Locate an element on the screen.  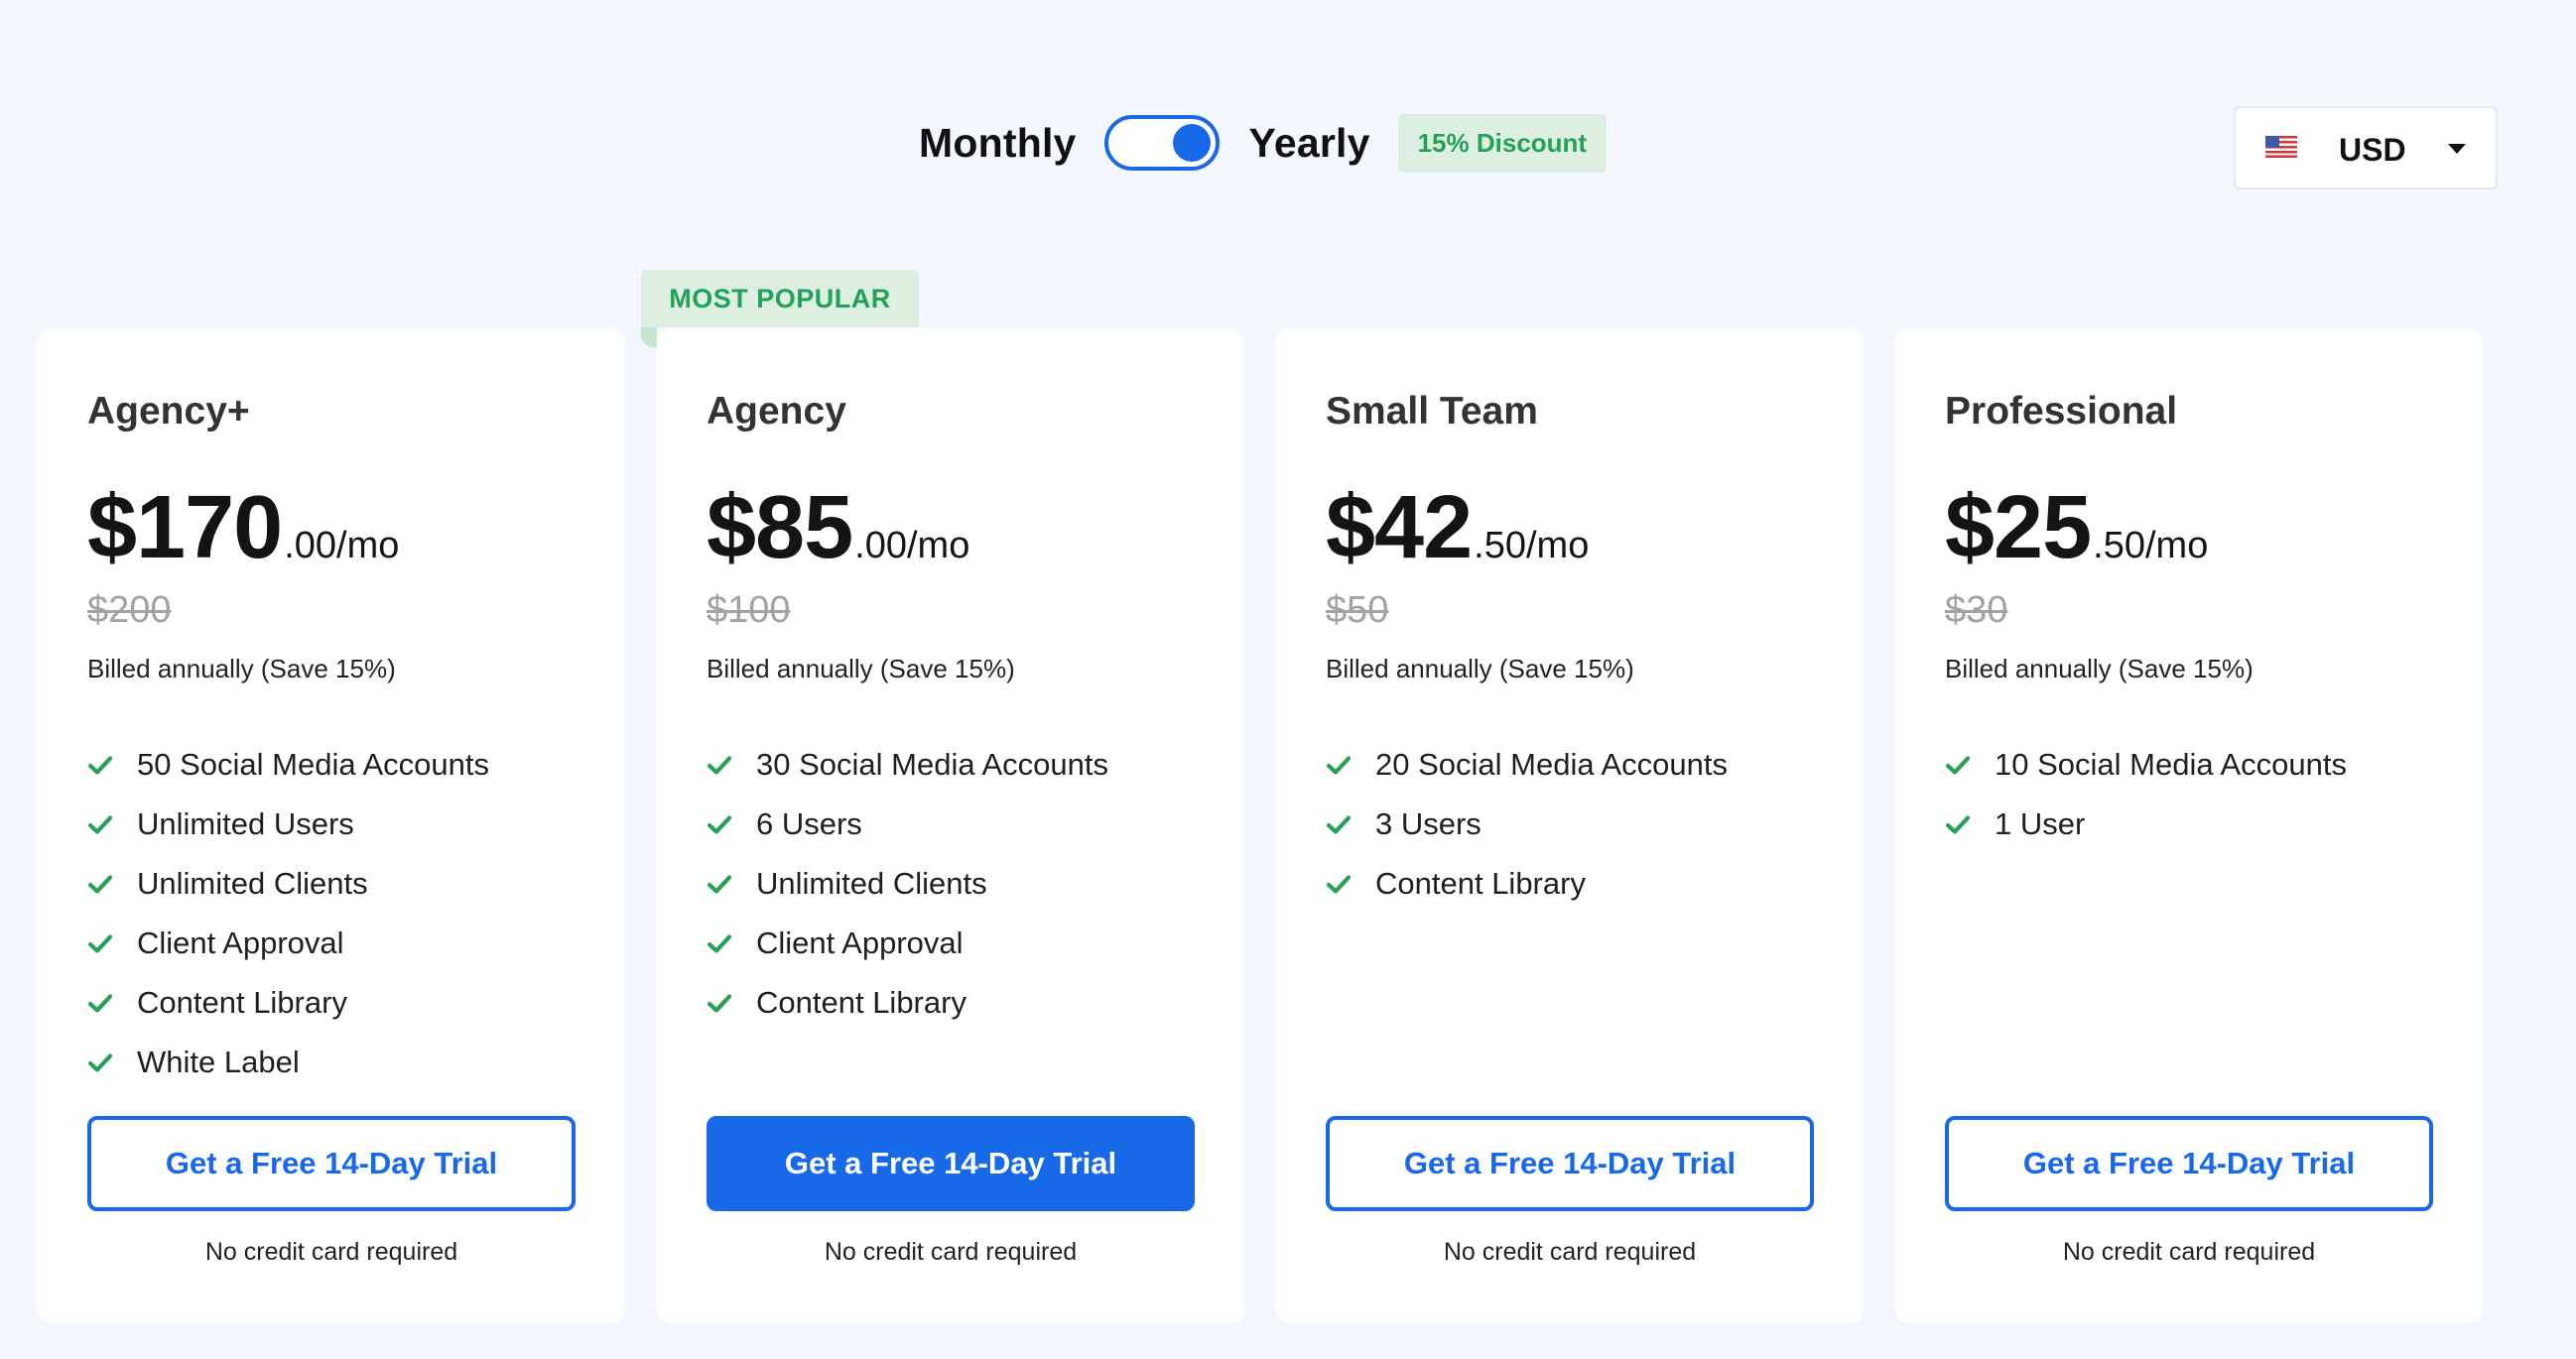
discount-badge: 15% Discount is located at coordinates (1503, 143).